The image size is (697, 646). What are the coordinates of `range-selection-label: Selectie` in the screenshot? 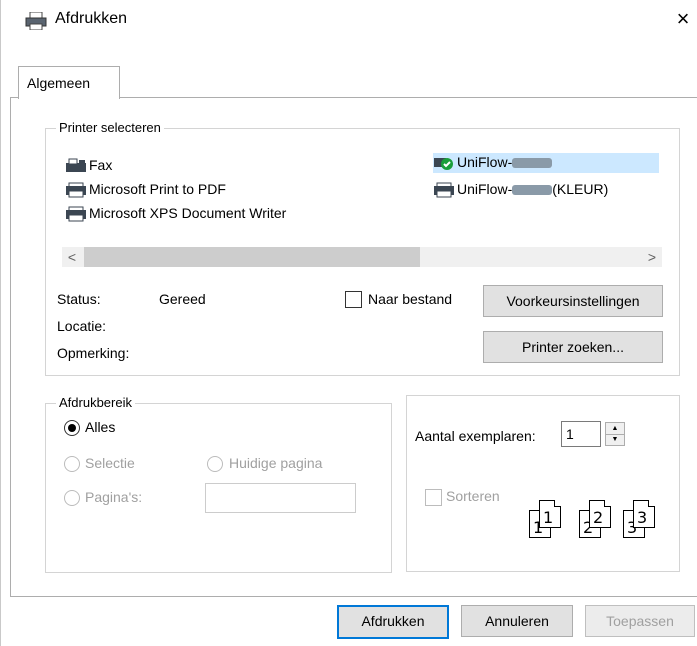 It's located at (110, 463).